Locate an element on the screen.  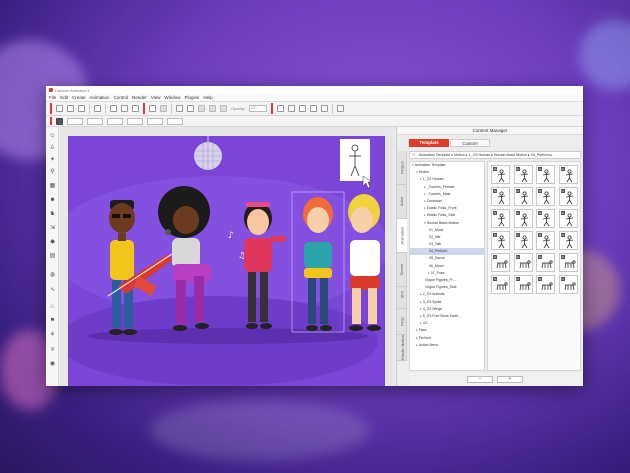
side-tab-prop: Prop is located at coordinates (402, 322).